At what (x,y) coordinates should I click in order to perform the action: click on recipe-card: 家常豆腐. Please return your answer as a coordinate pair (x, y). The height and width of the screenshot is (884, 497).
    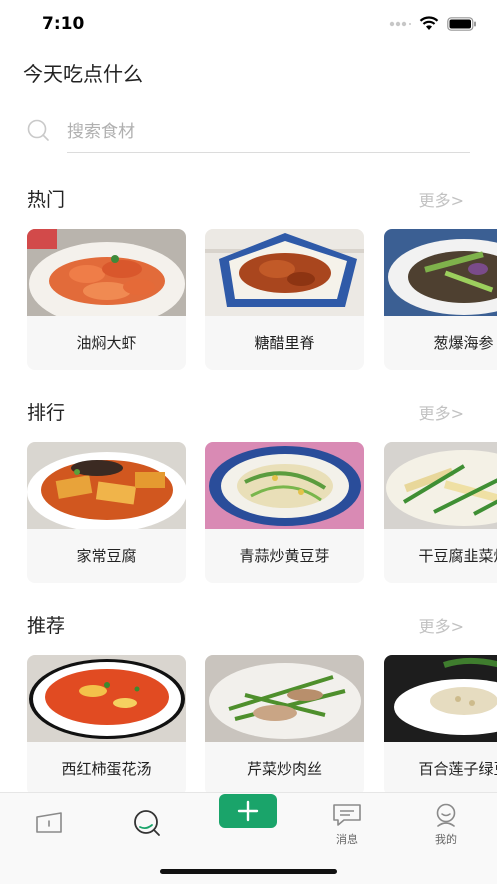
    Looking at the image, I should click on (106, 512).